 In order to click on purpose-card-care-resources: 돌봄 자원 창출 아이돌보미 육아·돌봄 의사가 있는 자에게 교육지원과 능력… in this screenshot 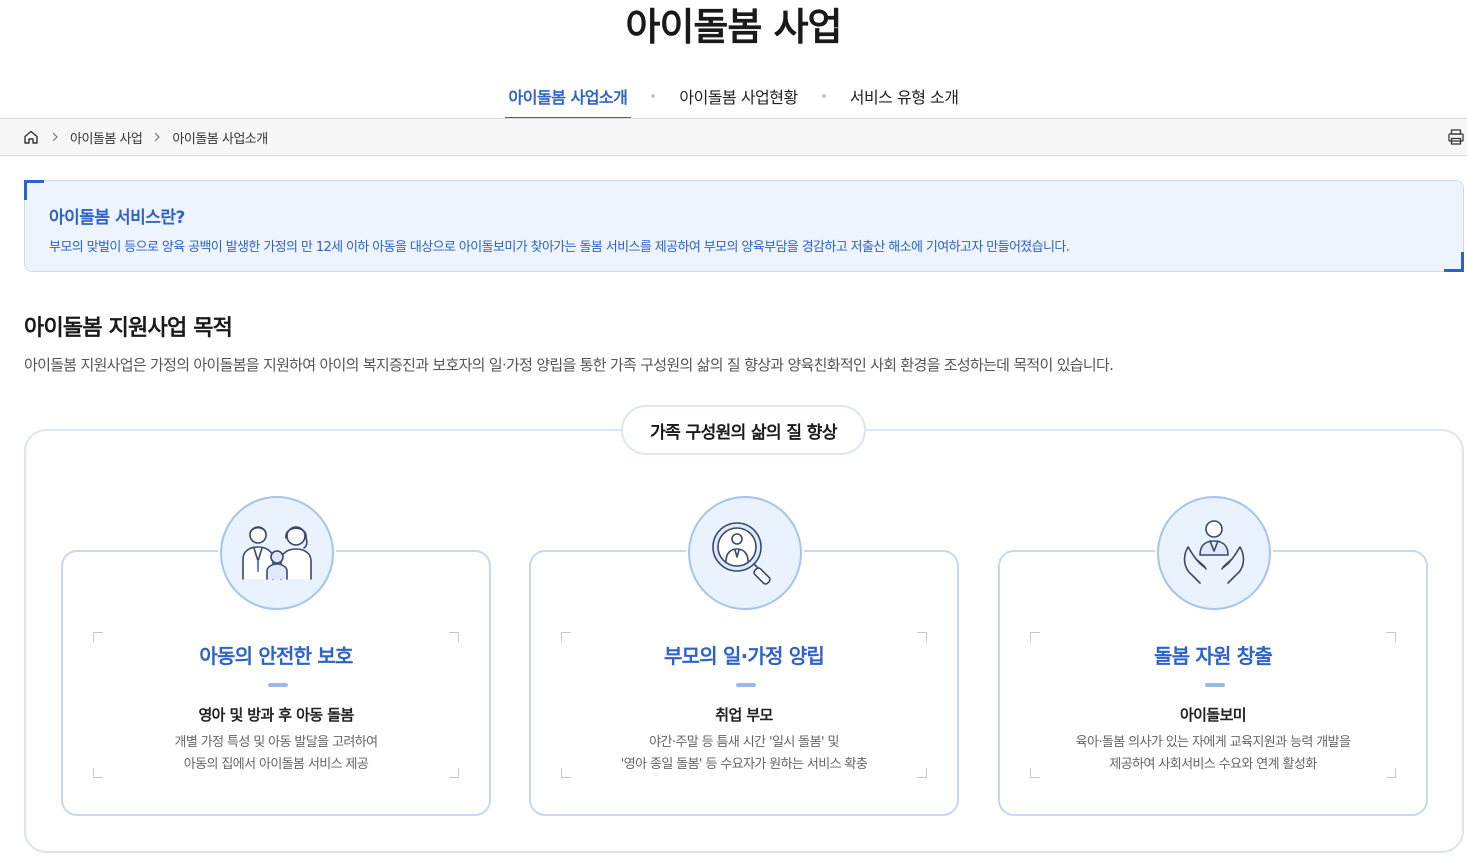, I will do `click(1213, 655)`.